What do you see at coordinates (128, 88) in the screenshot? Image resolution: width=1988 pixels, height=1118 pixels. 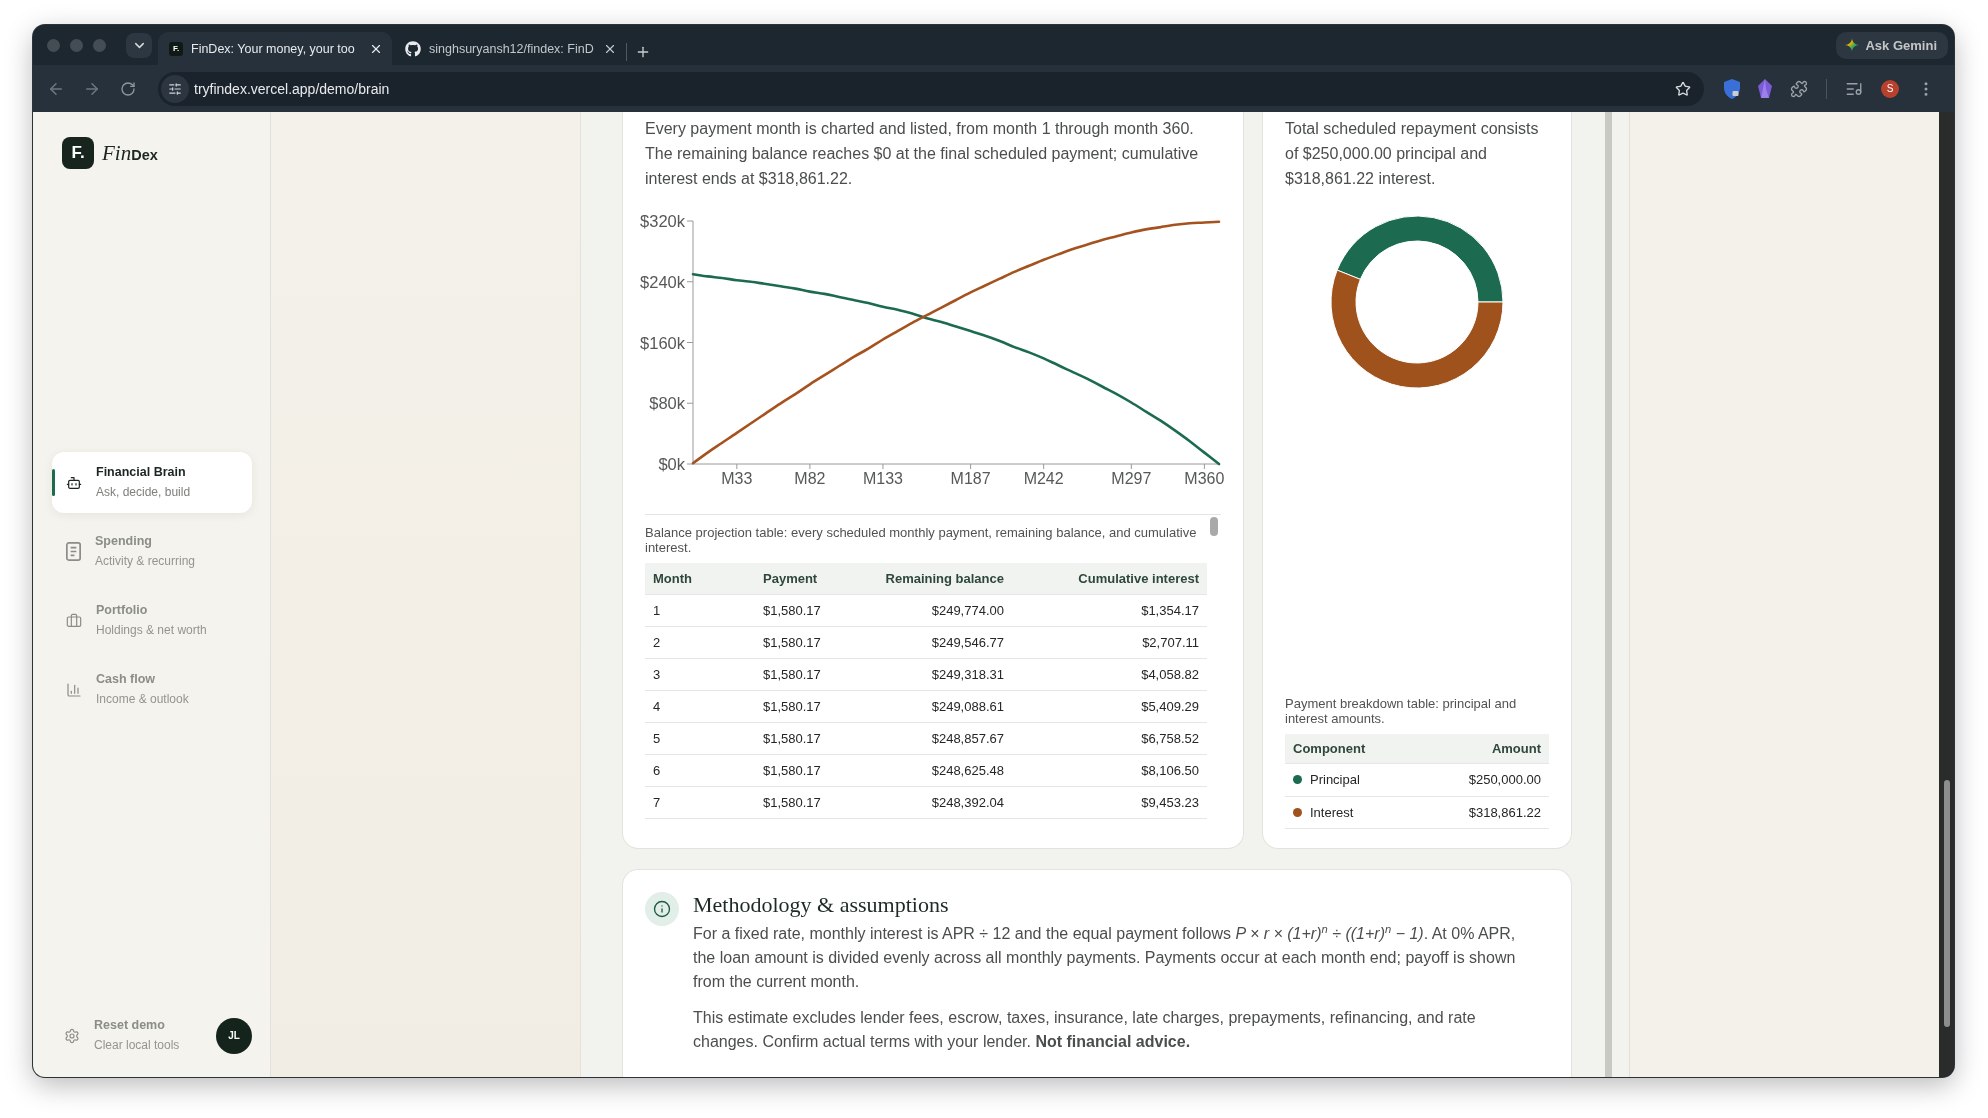 I see `reload-icon` at bounding box center [128, 88].